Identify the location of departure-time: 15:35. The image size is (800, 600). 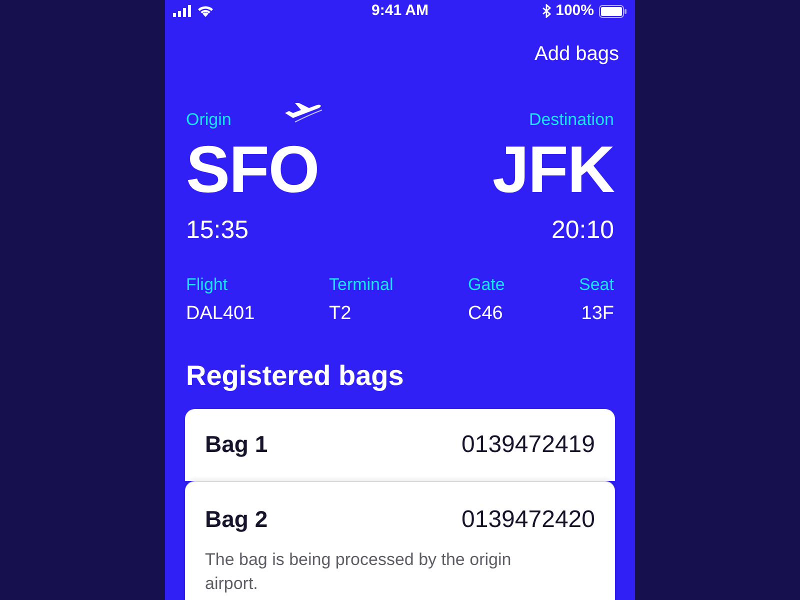
(218, 230).